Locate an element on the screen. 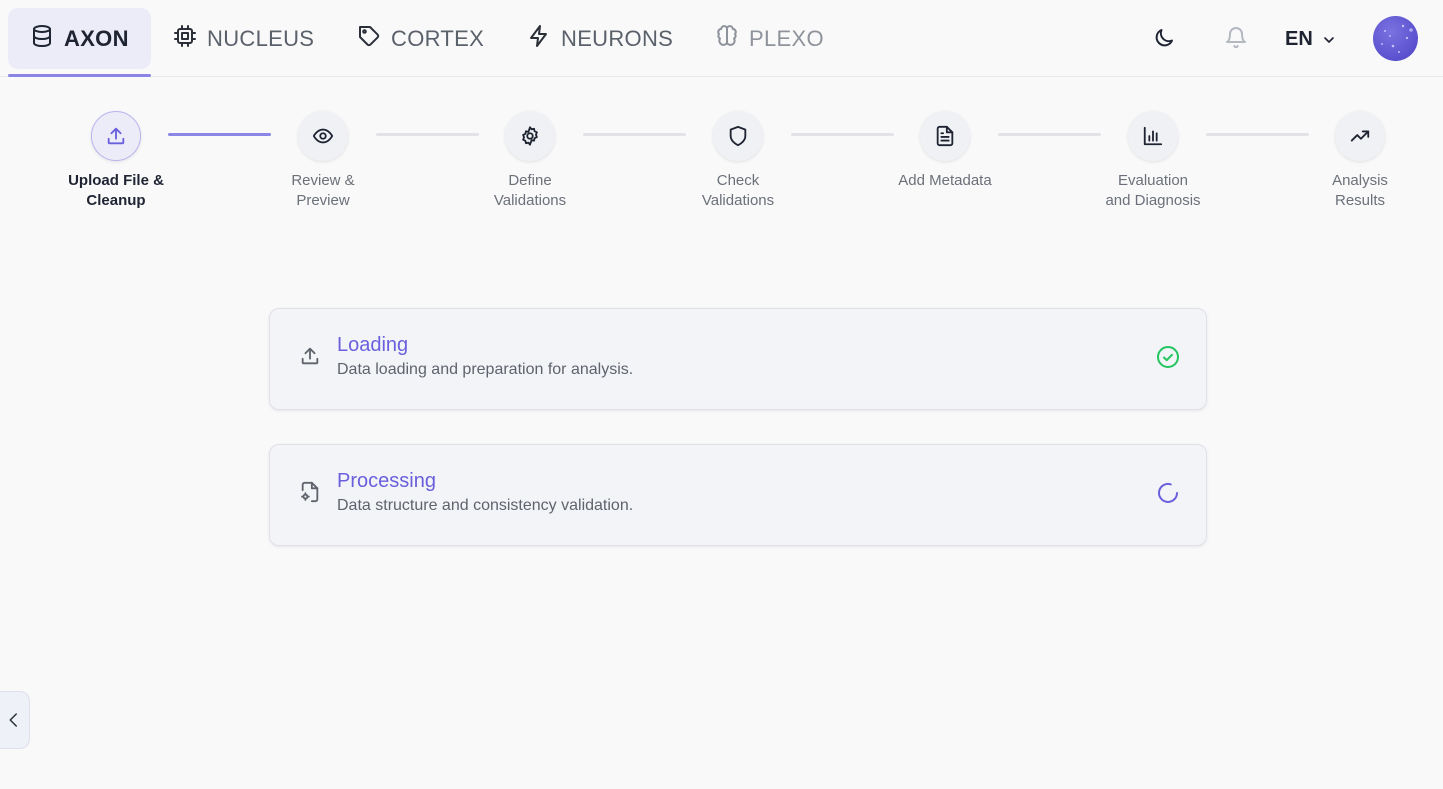  step-evaluation-diagnosis: Evaluation and Diagnosis is located at coordinates (1153, 161).